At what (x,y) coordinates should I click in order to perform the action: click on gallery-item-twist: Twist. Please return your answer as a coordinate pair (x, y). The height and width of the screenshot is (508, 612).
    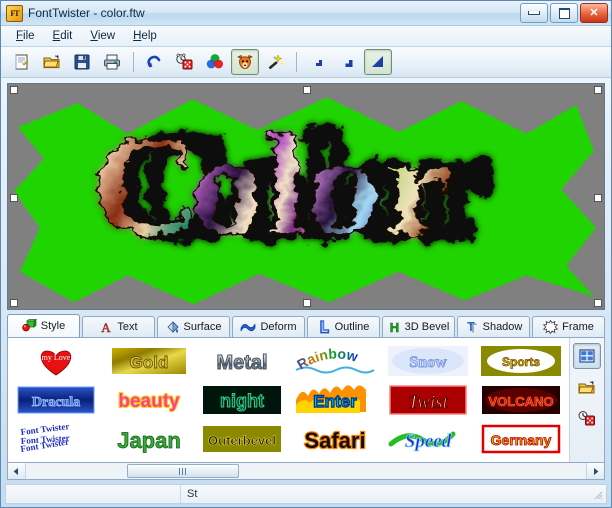
    Looking at the image, I should click on (427, 399).